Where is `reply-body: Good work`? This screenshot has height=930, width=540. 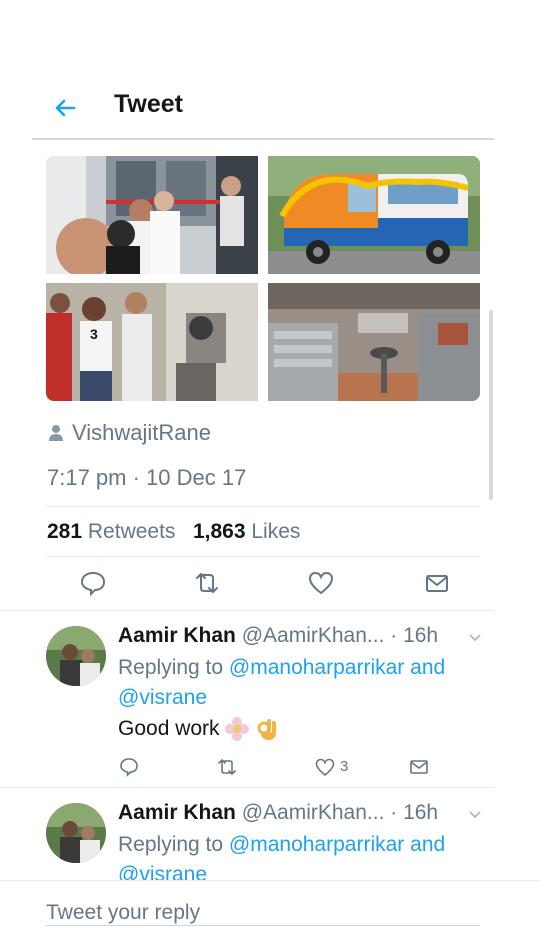
reply-body: Good work is located at coordinates (169, 728).